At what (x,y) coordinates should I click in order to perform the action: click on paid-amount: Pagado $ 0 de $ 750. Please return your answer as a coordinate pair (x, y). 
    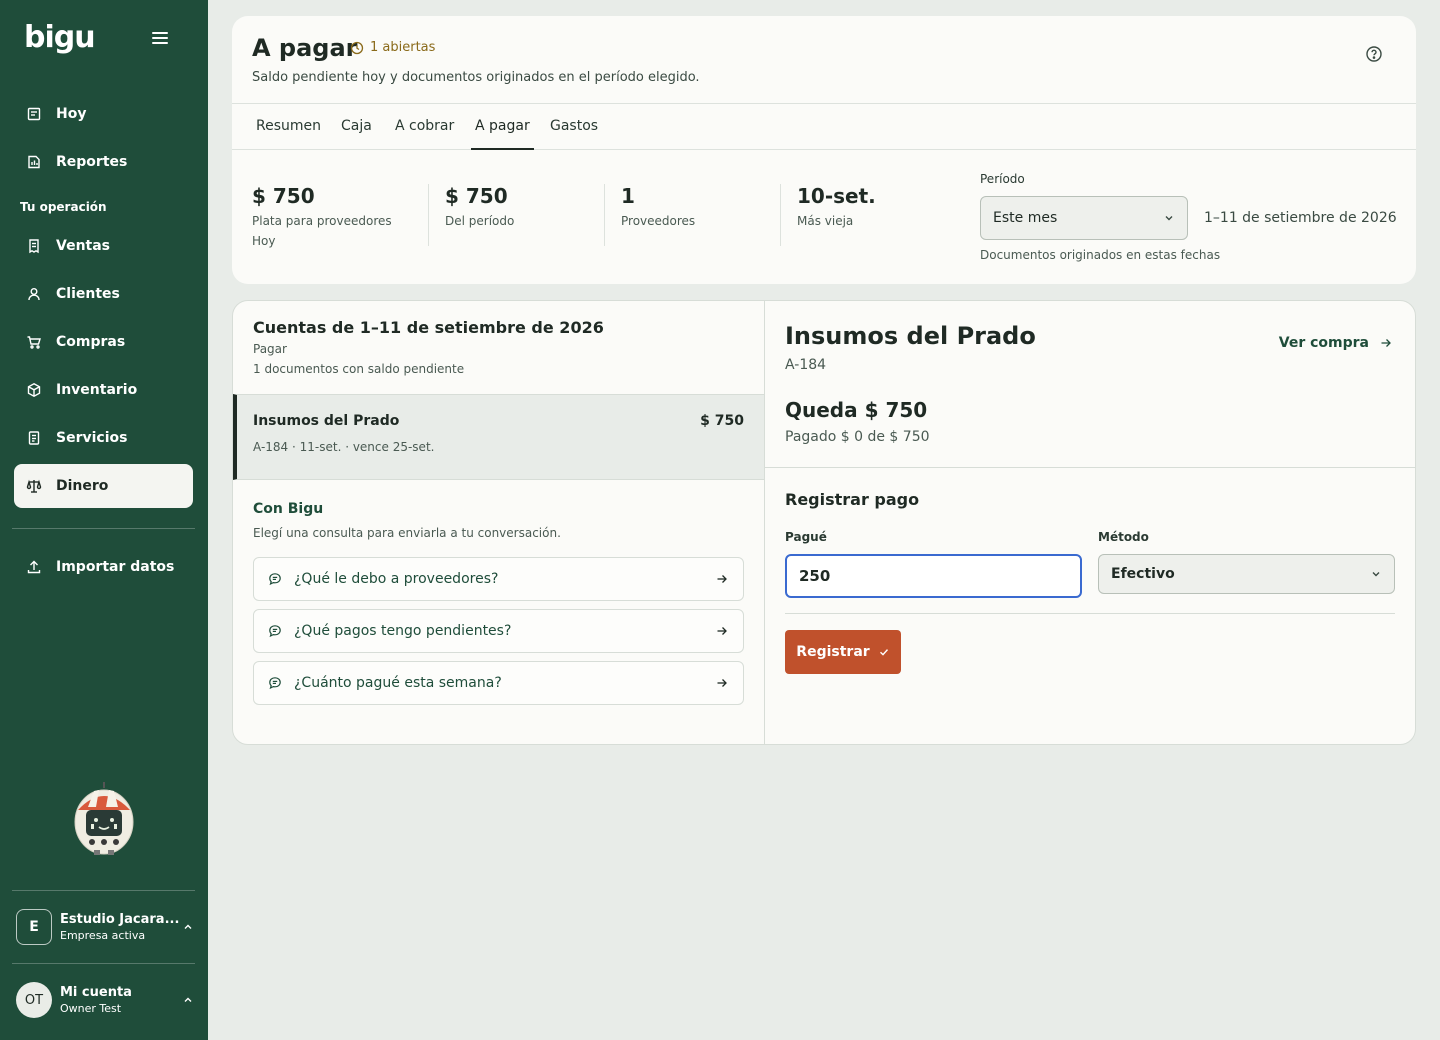
    Looking at the image, I should click on (857, 437).